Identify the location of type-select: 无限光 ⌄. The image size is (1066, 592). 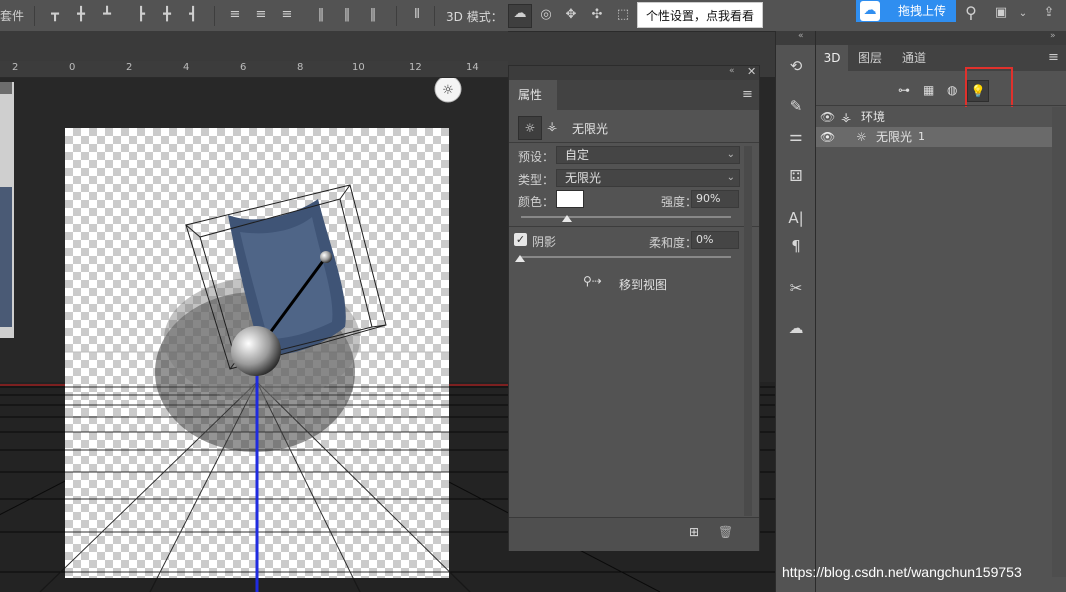
(648, 178).